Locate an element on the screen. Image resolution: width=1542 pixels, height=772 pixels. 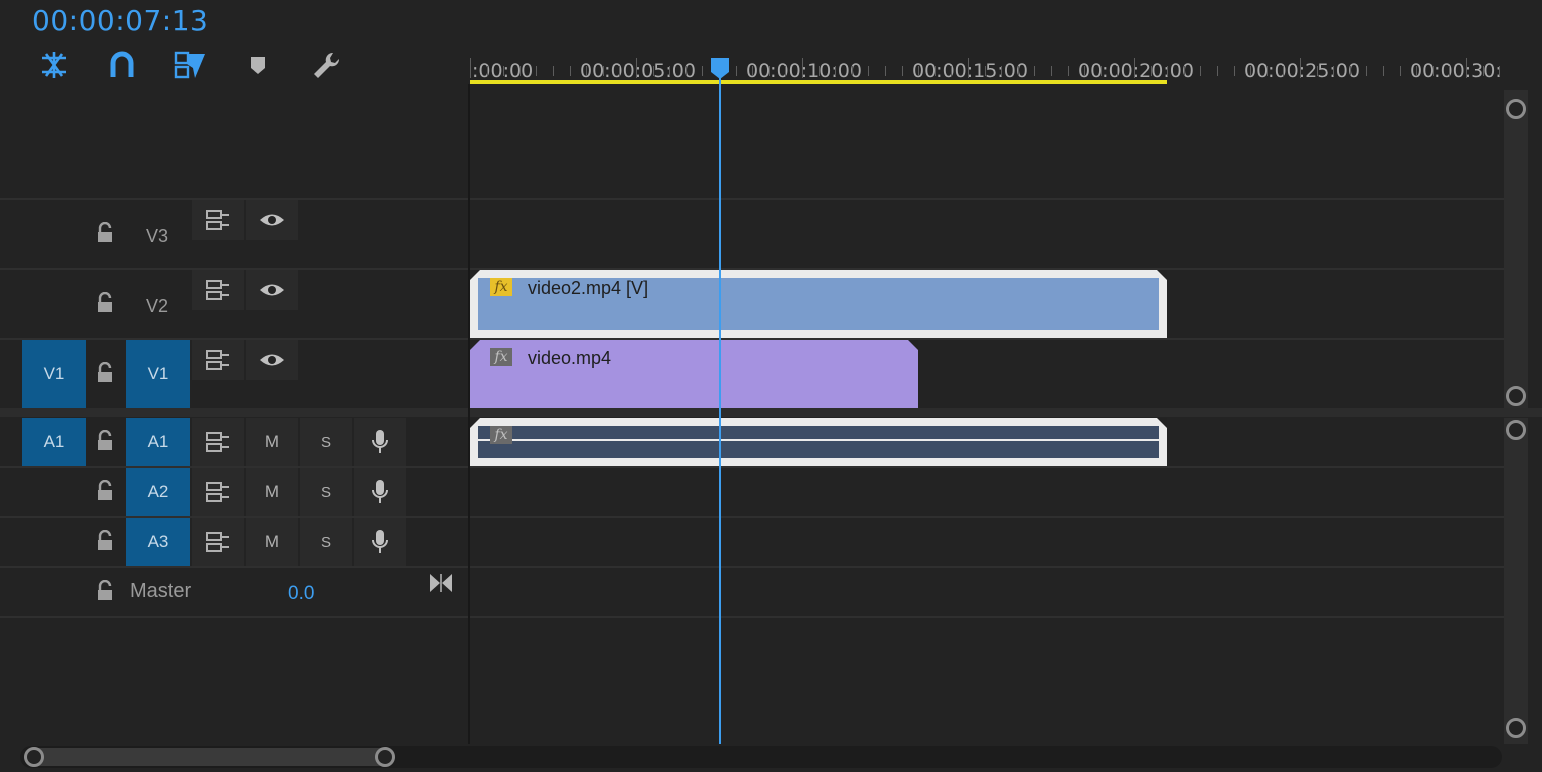
zoom-handle-left is located at coordinates (34, 757).